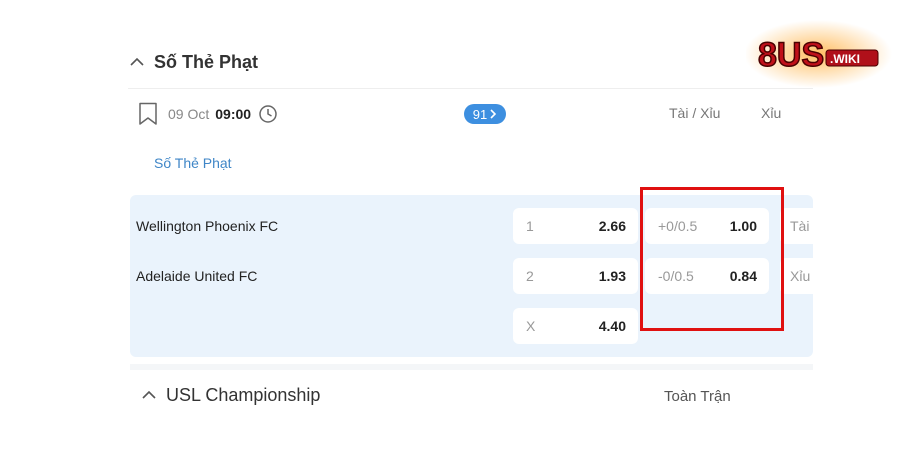 The height and width of the screenshot is (470, 900). Describe the element at coordinates (189, 114) in the screenshot. I see `event-date: 09 Oct` at that location.